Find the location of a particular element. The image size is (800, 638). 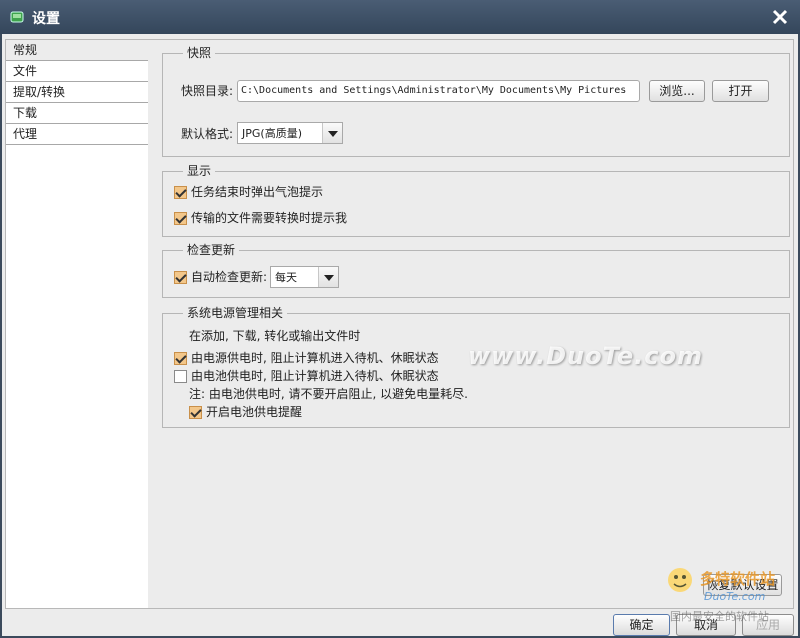

update-frequency-value: 每天 is located at coordinates (286, 277).